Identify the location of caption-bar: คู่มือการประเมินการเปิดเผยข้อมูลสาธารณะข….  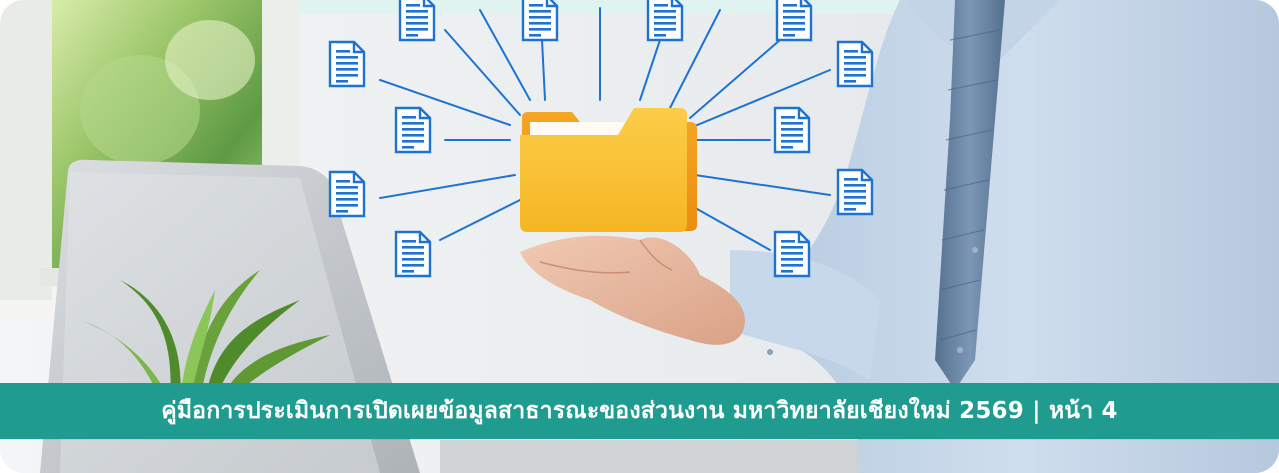
(639, 411).